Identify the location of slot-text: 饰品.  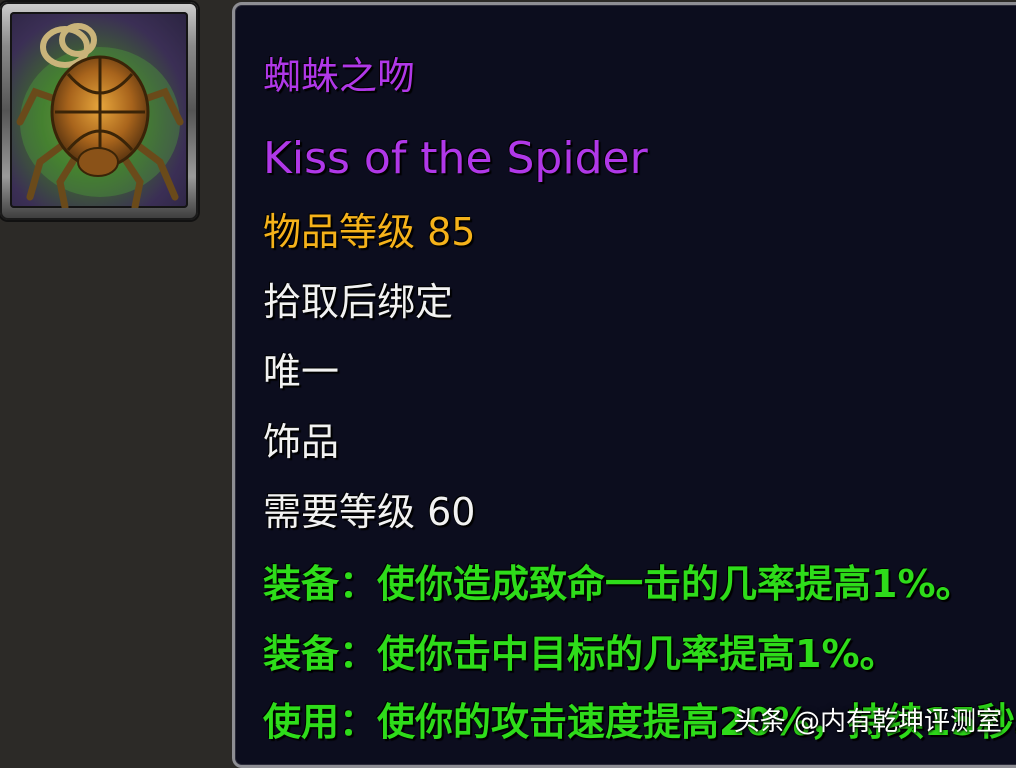
(301, 442).